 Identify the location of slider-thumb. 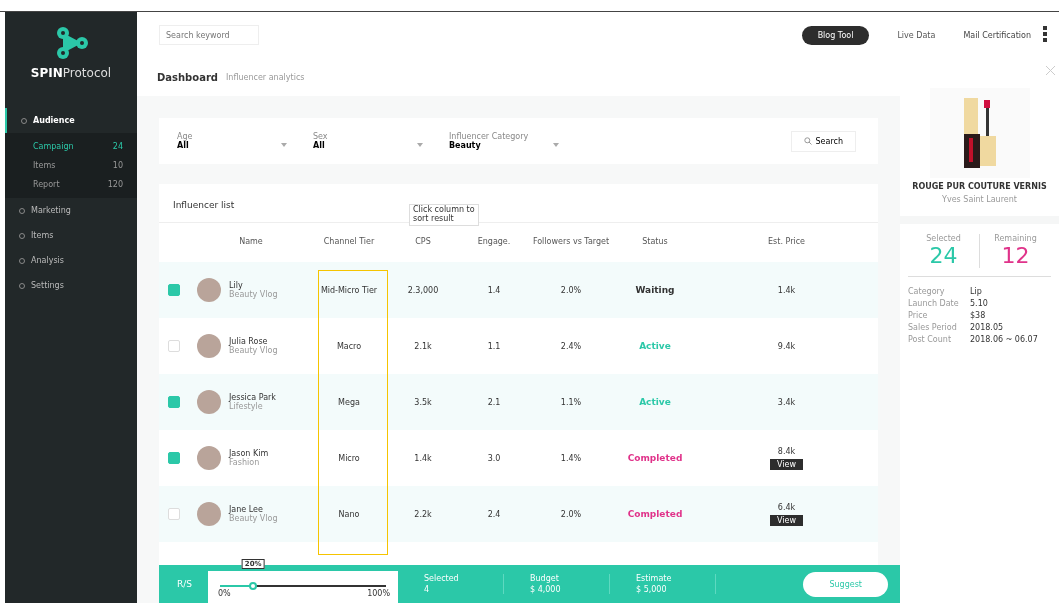
(253, 586).